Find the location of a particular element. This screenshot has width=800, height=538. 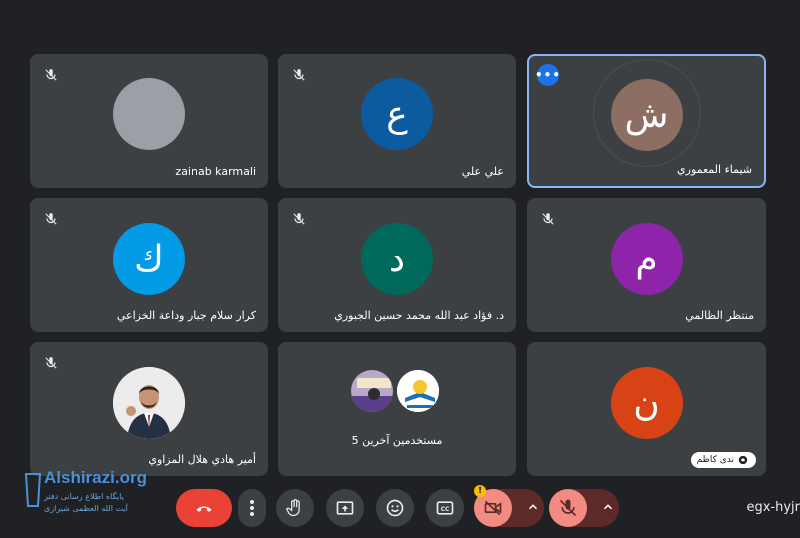

mic-toggle-button is located at coordinates (568, 508).